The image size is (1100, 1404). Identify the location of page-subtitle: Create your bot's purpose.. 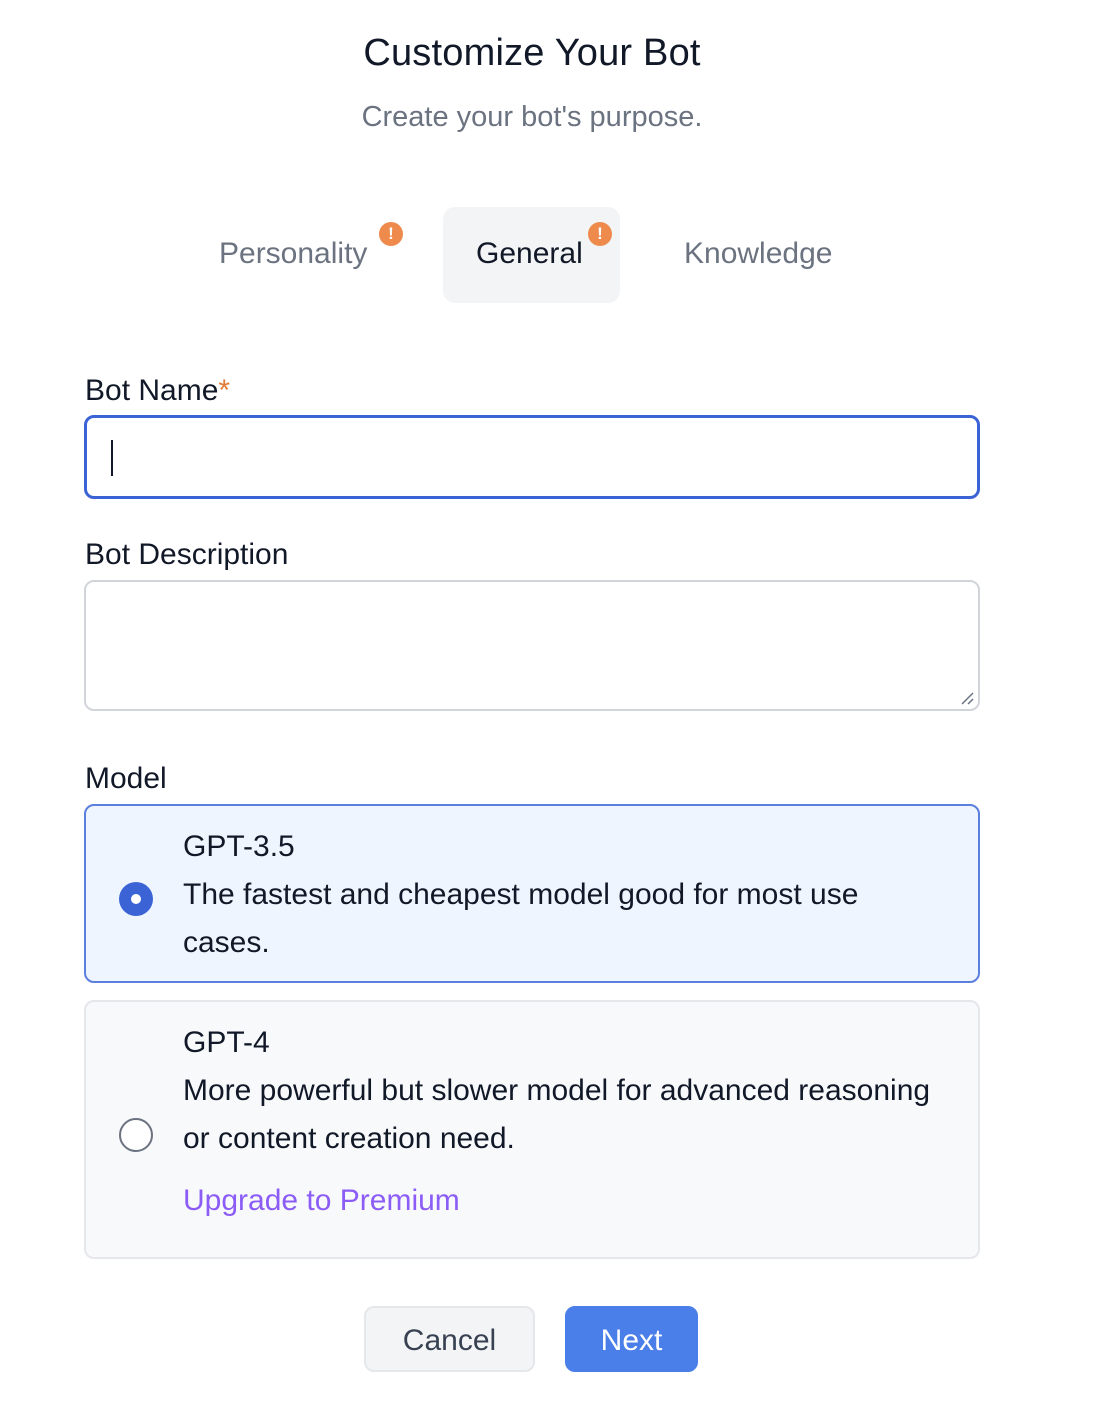
(532, 117).